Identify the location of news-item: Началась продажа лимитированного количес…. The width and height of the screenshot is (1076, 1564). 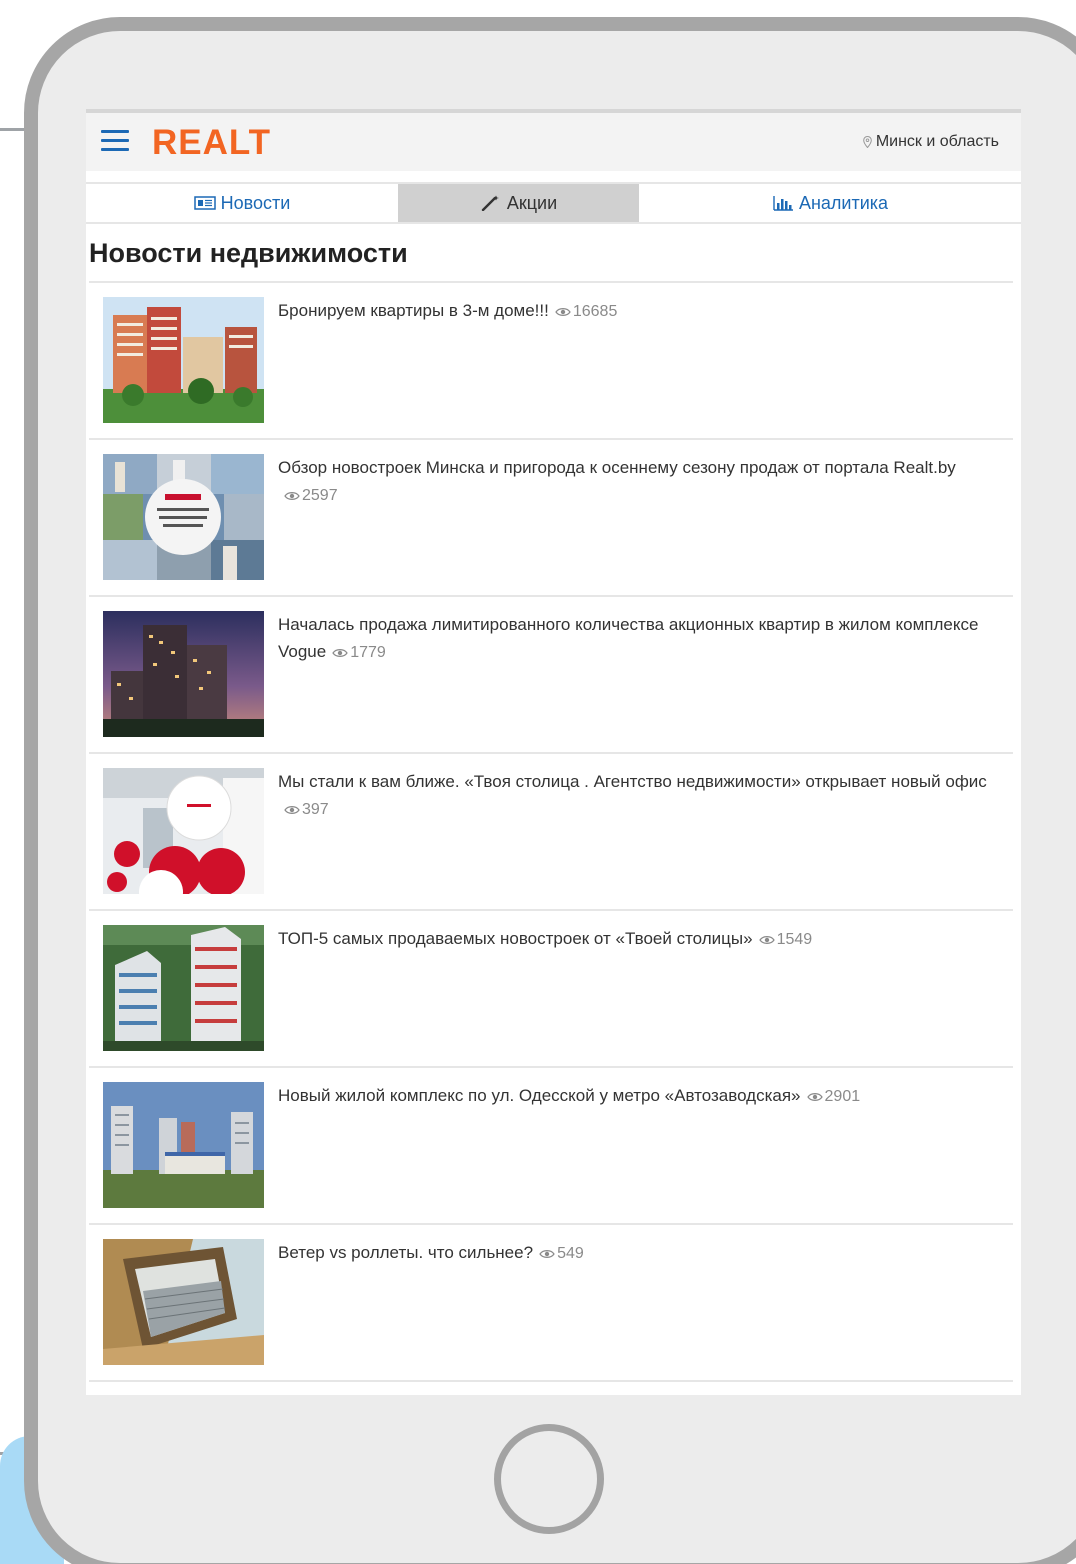
(551, 675).